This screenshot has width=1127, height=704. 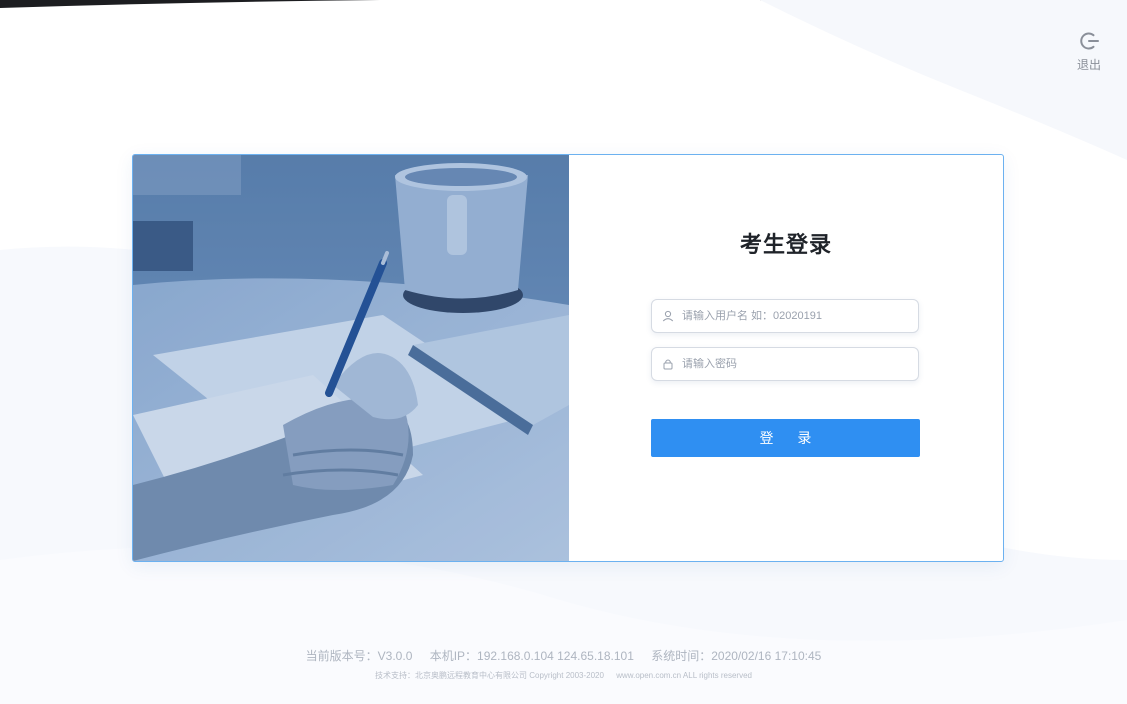 What do you see at coordinates (1089, 41) in the screenshot?
I see `power-off-icon` at bounding box center [1089, 41].